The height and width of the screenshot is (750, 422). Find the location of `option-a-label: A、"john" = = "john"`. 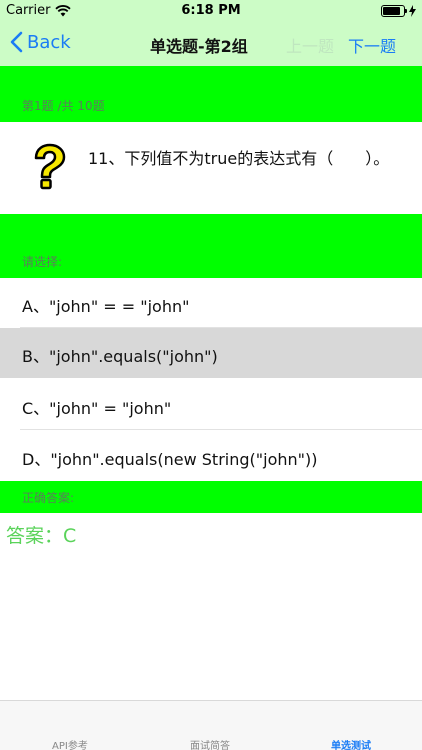

option-a-label: A、"john" = = "john" is located at coordinates (106, 306).